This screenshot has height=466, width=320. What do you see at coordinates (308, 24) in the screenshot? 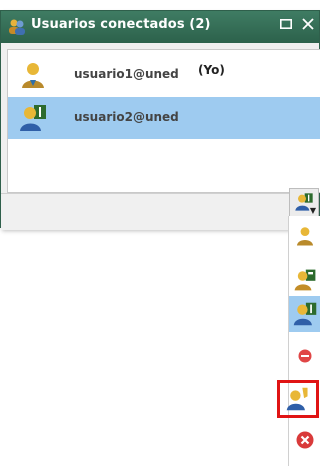
I see `close-icon` at bounding box center [308, 24].